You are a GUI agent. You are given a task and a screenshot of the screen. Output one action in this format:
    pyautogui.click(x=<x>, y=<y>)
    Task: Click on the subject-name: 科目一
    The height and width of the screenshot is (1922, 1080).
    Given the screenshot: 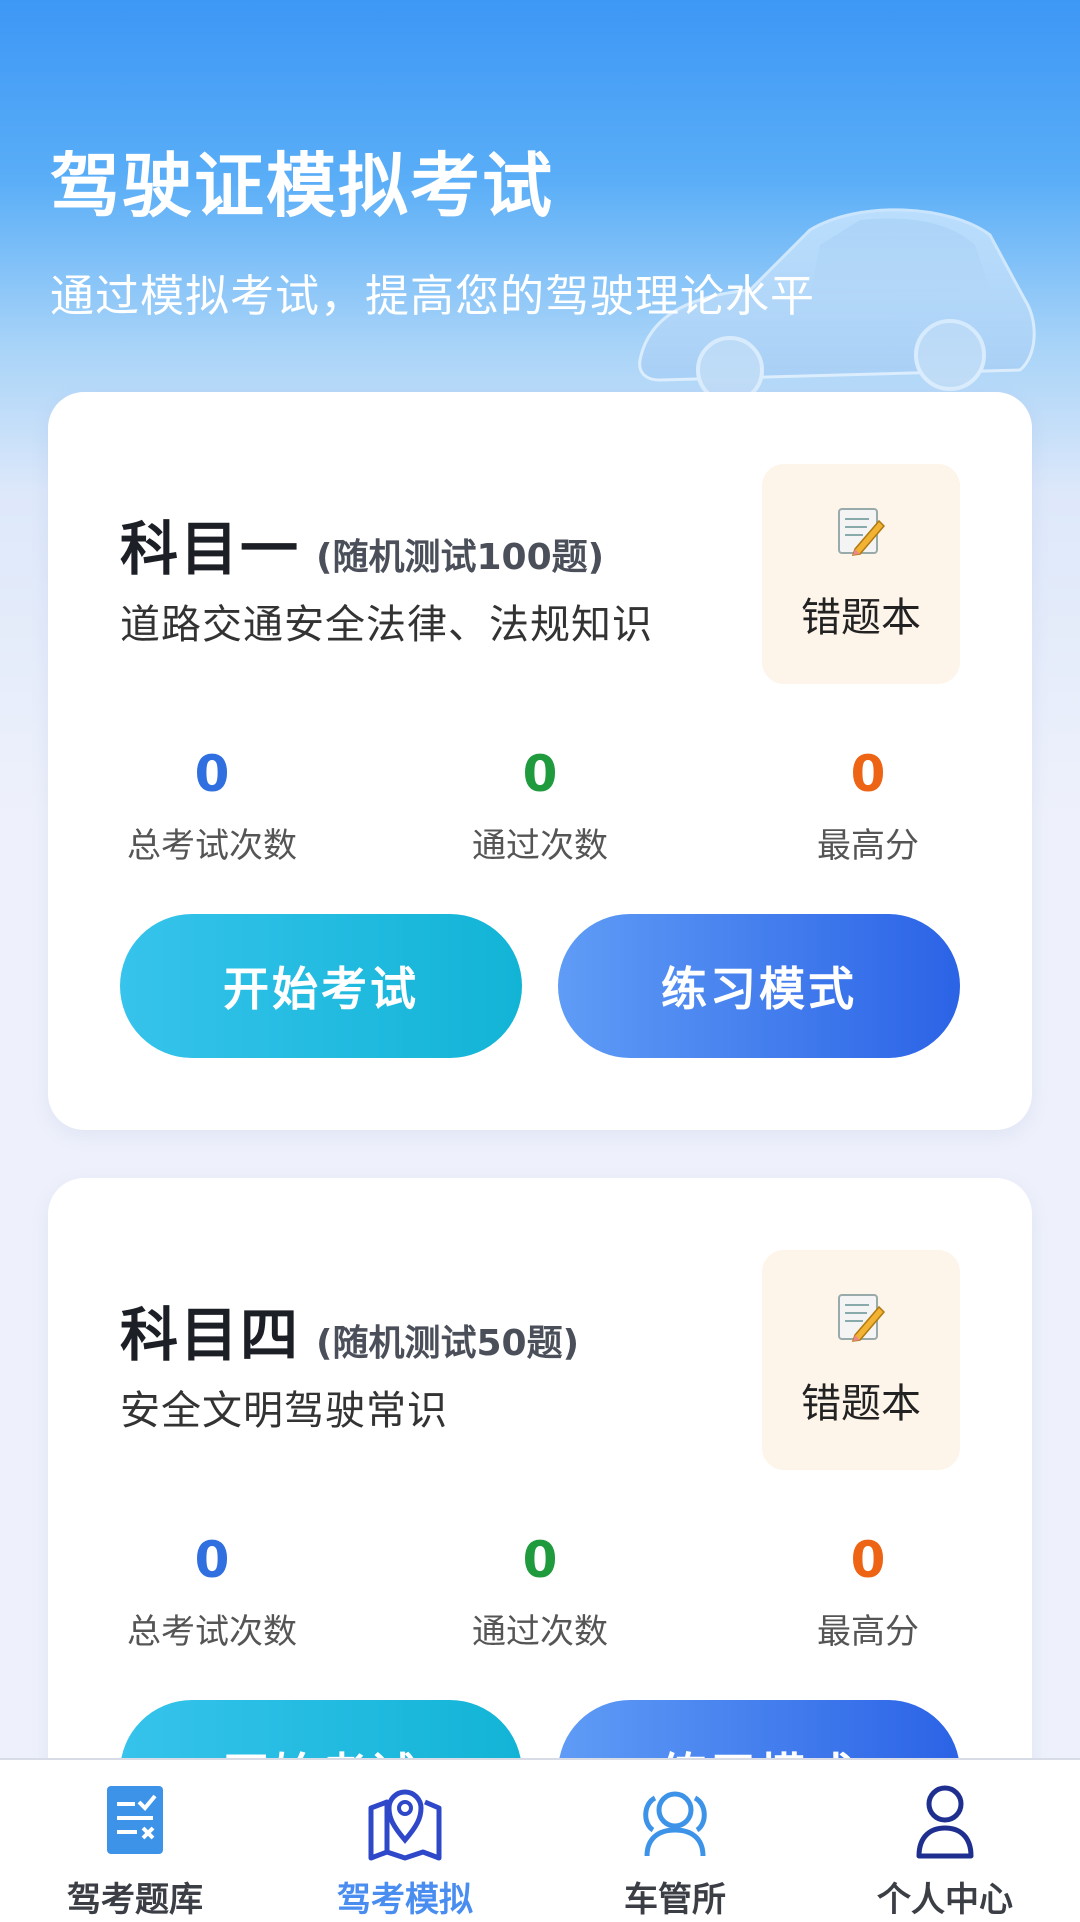 What is the action you would take?
    pyautogui.click(x=210, y=549)
    